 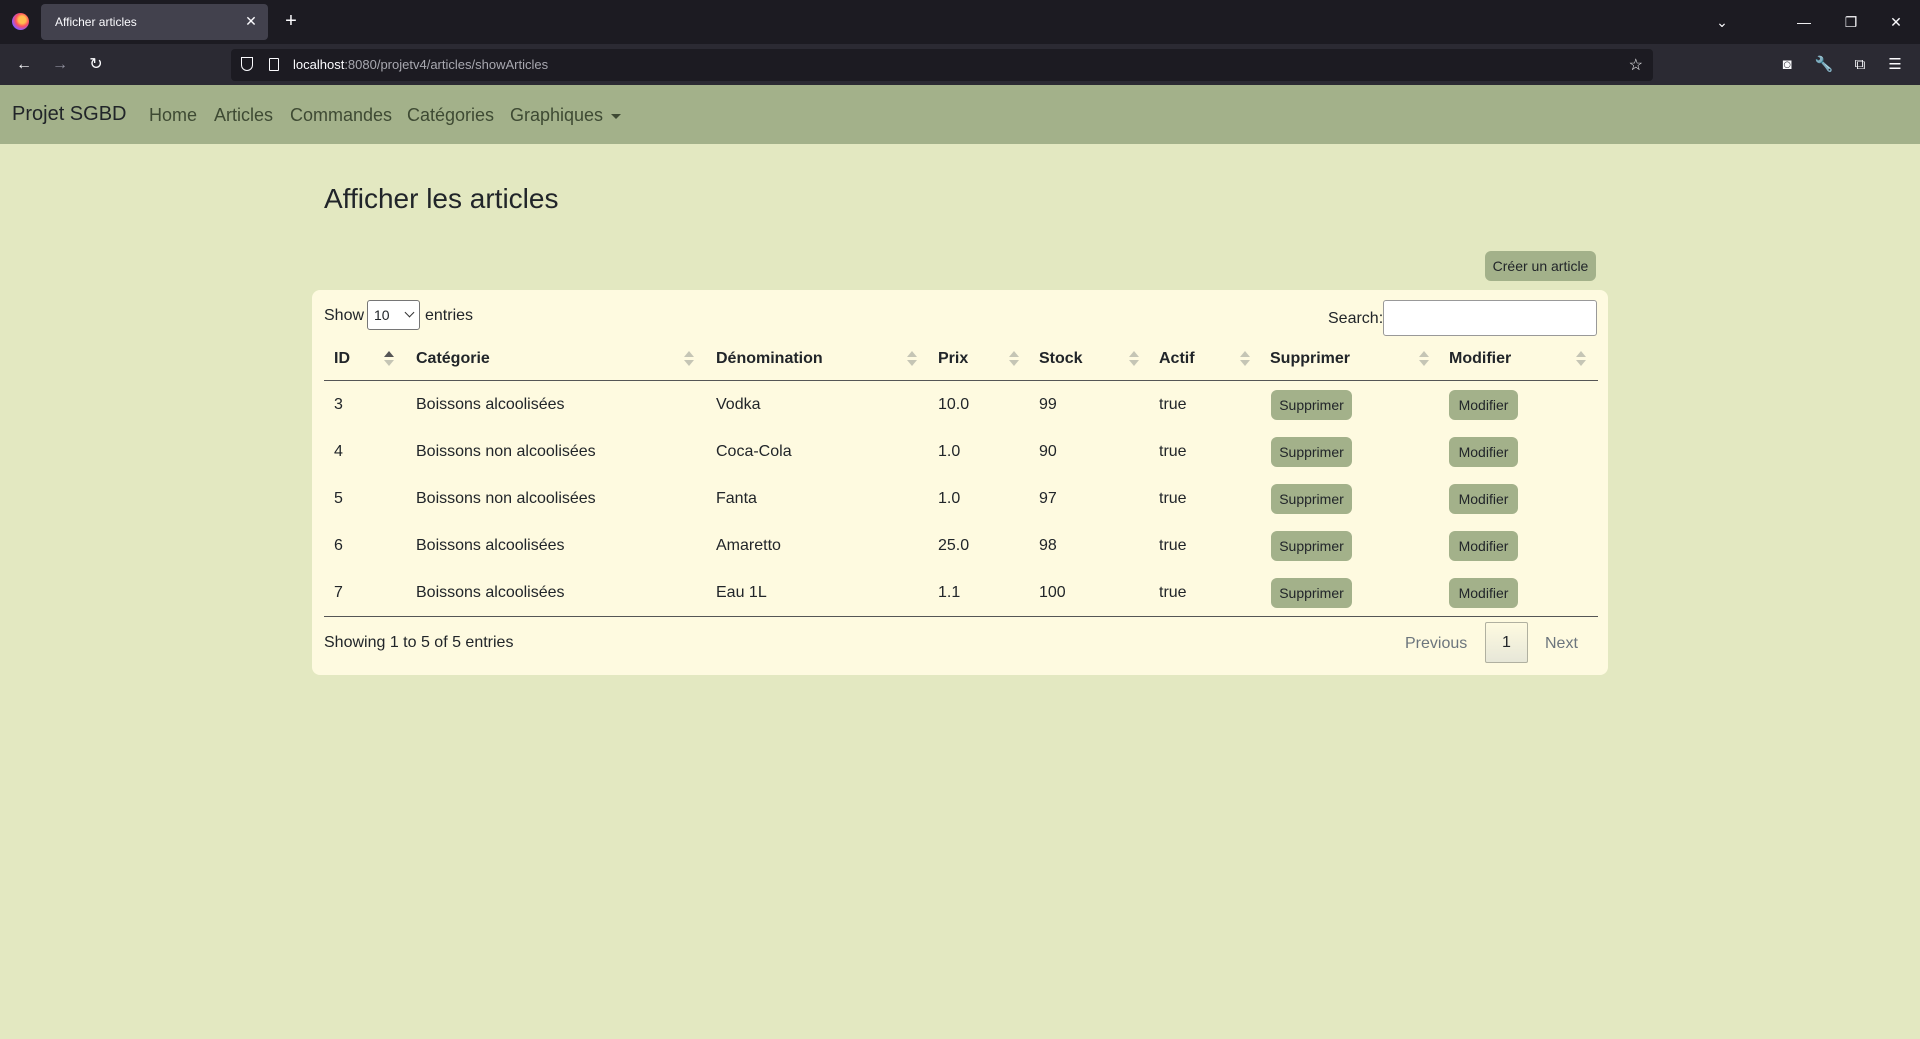 I want to click on column-header-supprimer: Supprimer, so click(x=1310, y=359).